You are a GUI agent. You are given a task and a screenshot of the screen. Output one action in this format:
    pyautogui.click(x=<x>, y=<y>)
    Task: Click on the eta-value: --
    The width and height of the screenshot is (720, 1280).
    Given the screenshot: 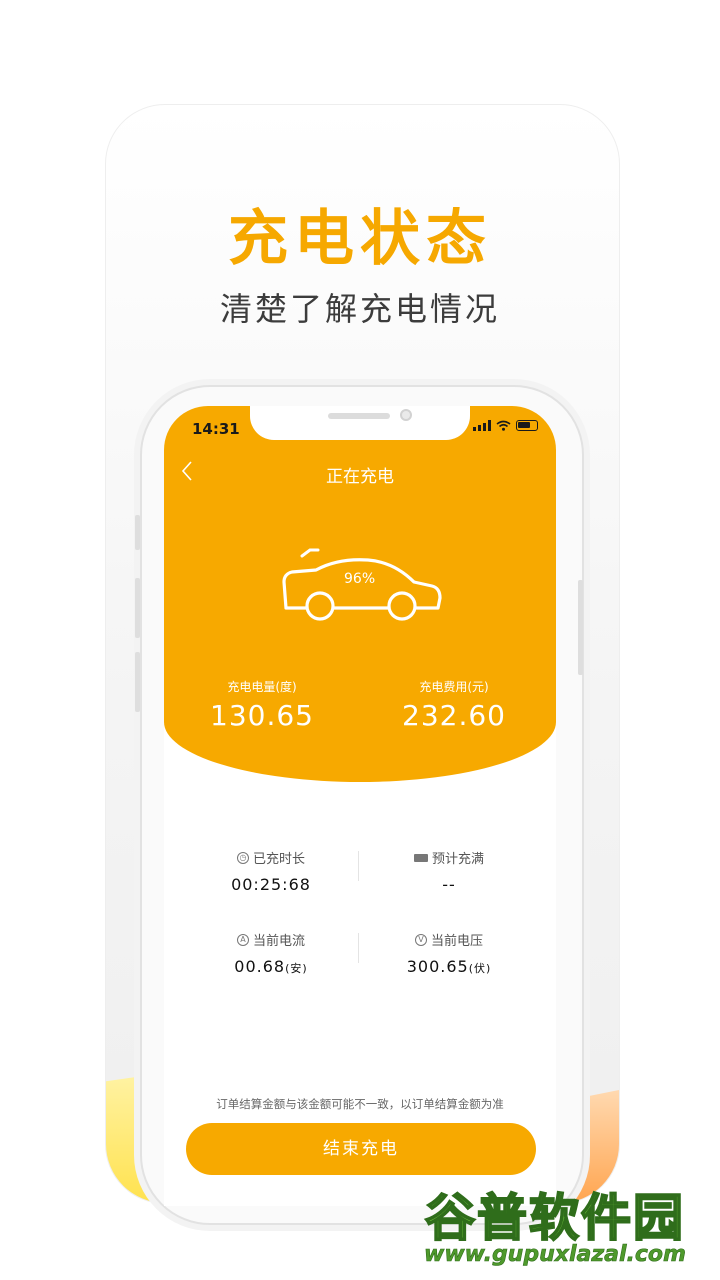 What is the action you would take?
    pyautogui.click(x=449, y=884)
    